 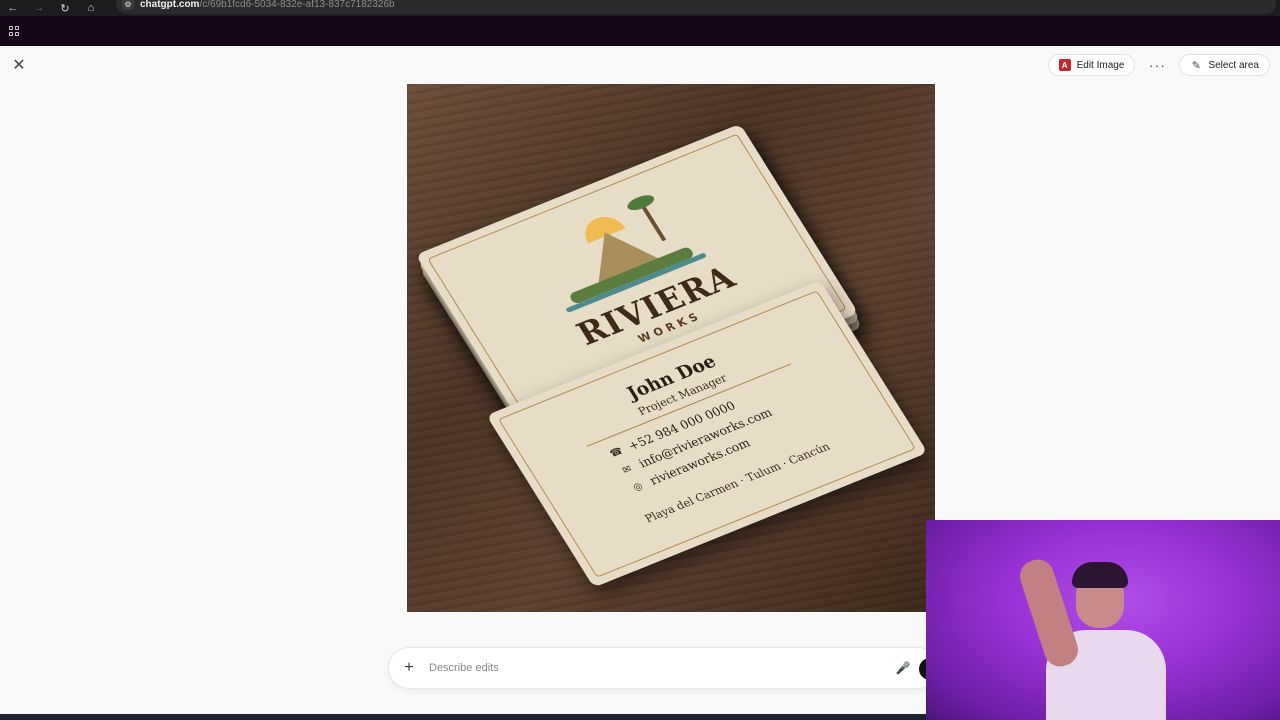 I want to click on bookmarks-bar, so click(x=640, y=31).